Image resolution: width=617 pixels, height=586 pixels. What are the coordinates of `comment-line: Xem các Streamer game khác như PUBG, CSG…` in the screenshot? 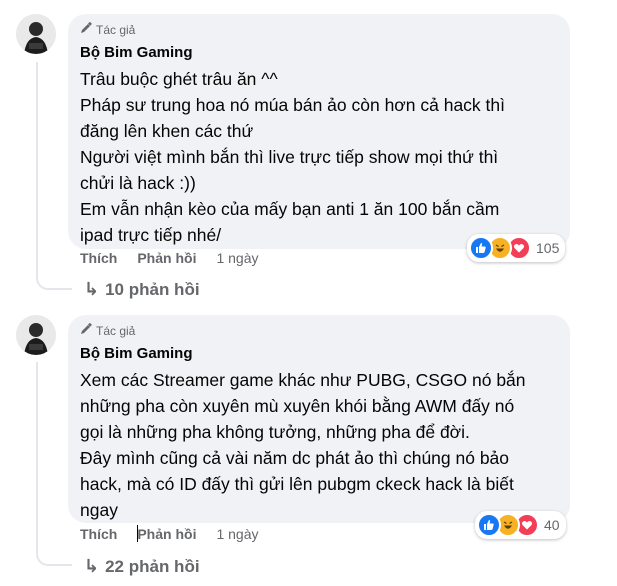 It's located at (303, 380).